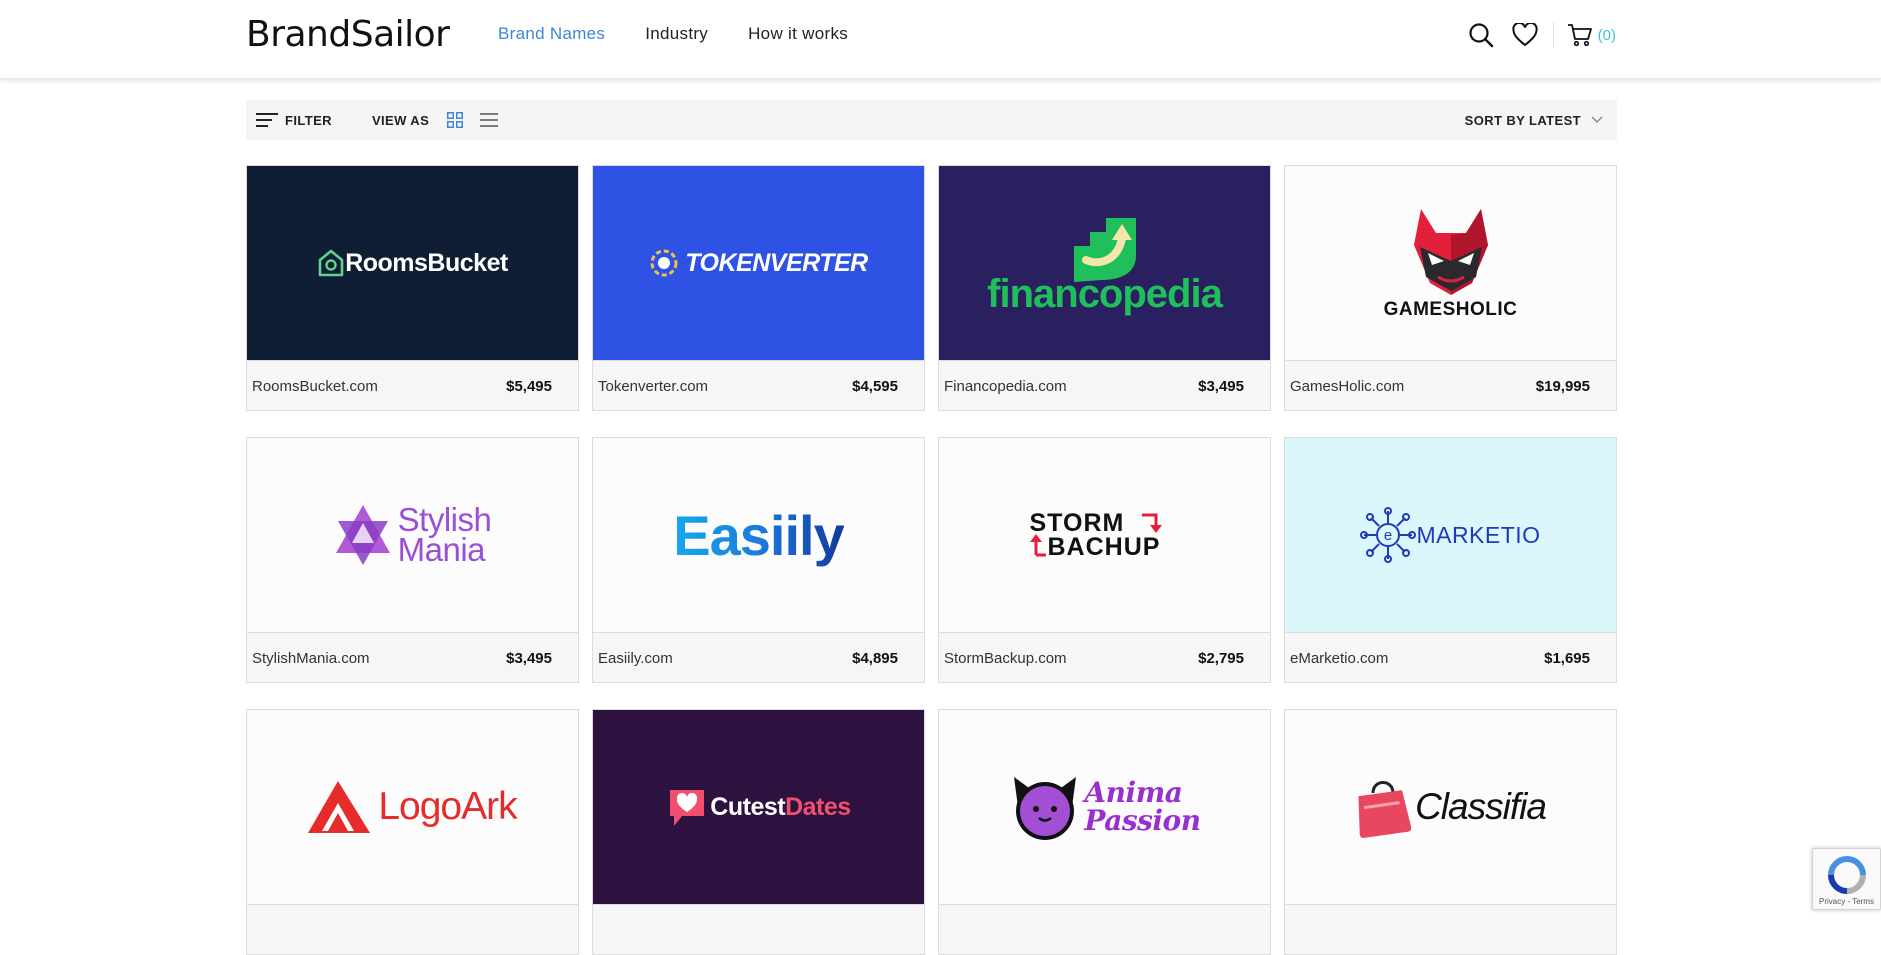 The height and width of the screenshot is (955, 1881). I want to click on listing-card: financopedia Financopedia.com $3,495, so click(1104, 288).